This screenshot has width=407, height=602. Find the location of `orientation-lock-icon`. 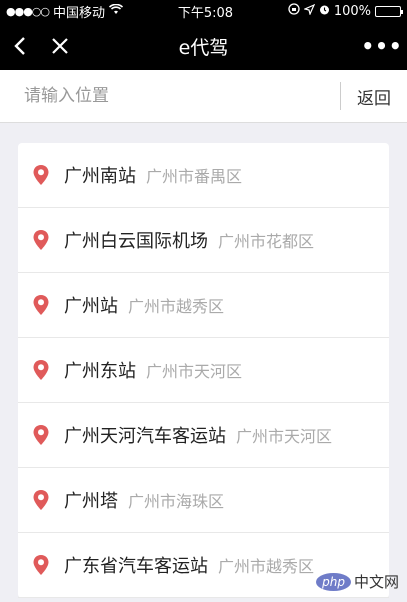

orientation-lock-icon is located at coordinates (294, 11).